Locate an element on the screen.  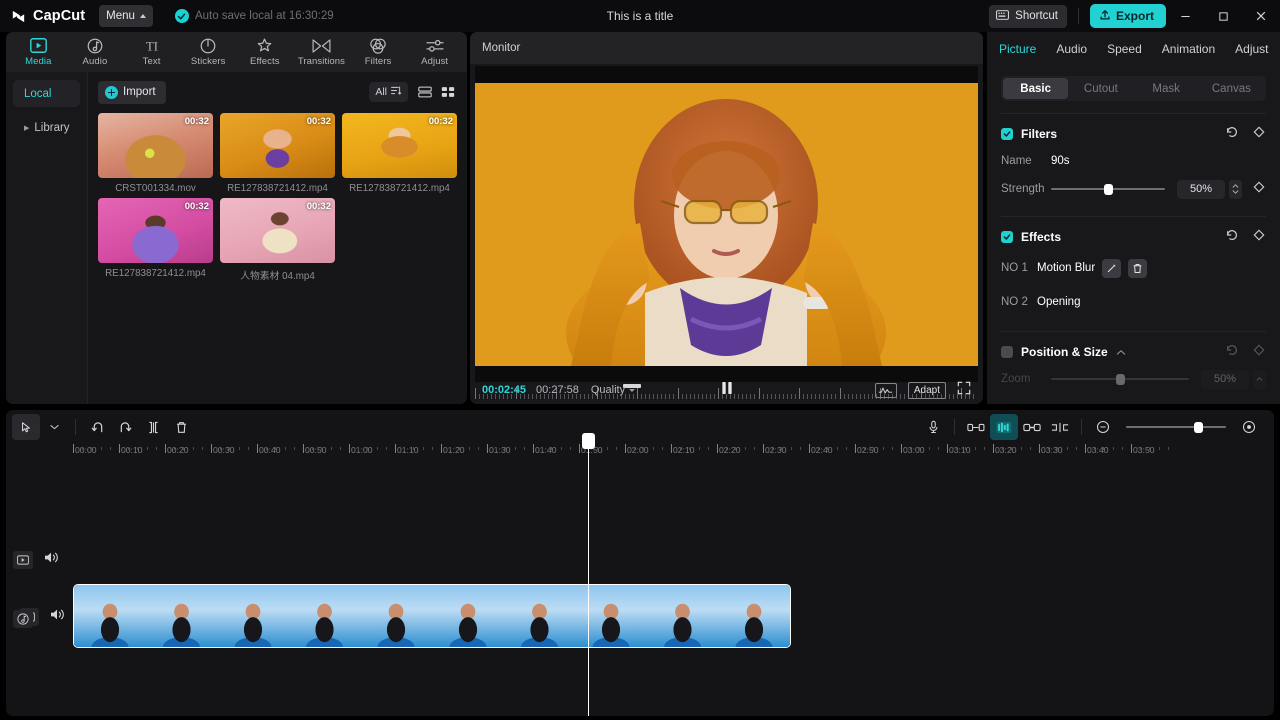
effects-checkbox is located at coordinates (1007, 237).